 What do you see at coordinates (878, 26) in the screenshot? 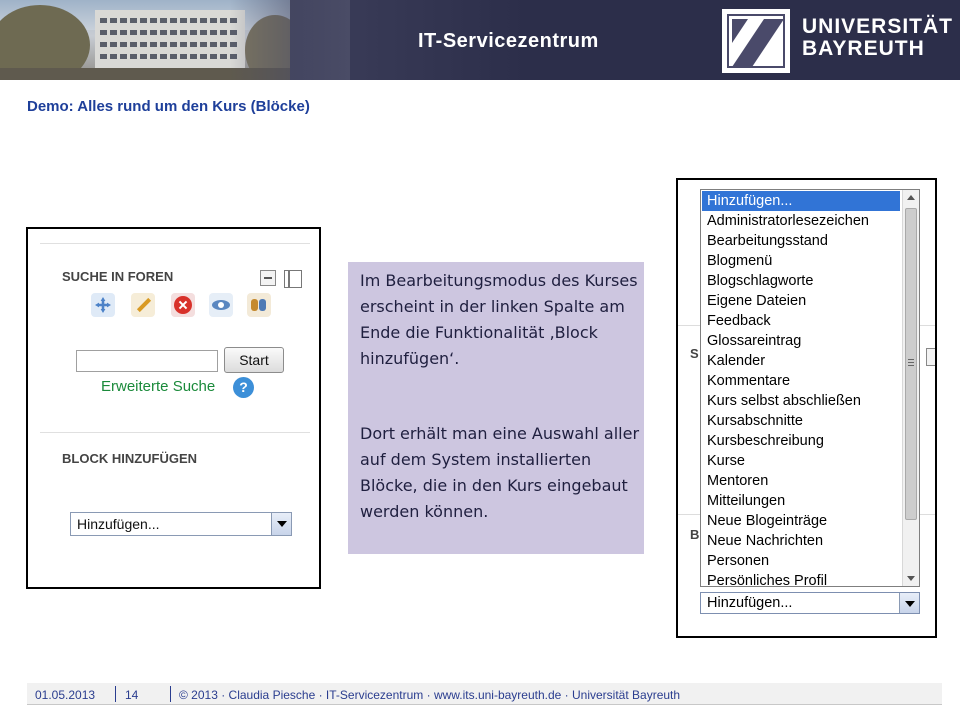
I see `university-name-line1: UNIVERSITÄT` at bounding box center [878, 26].